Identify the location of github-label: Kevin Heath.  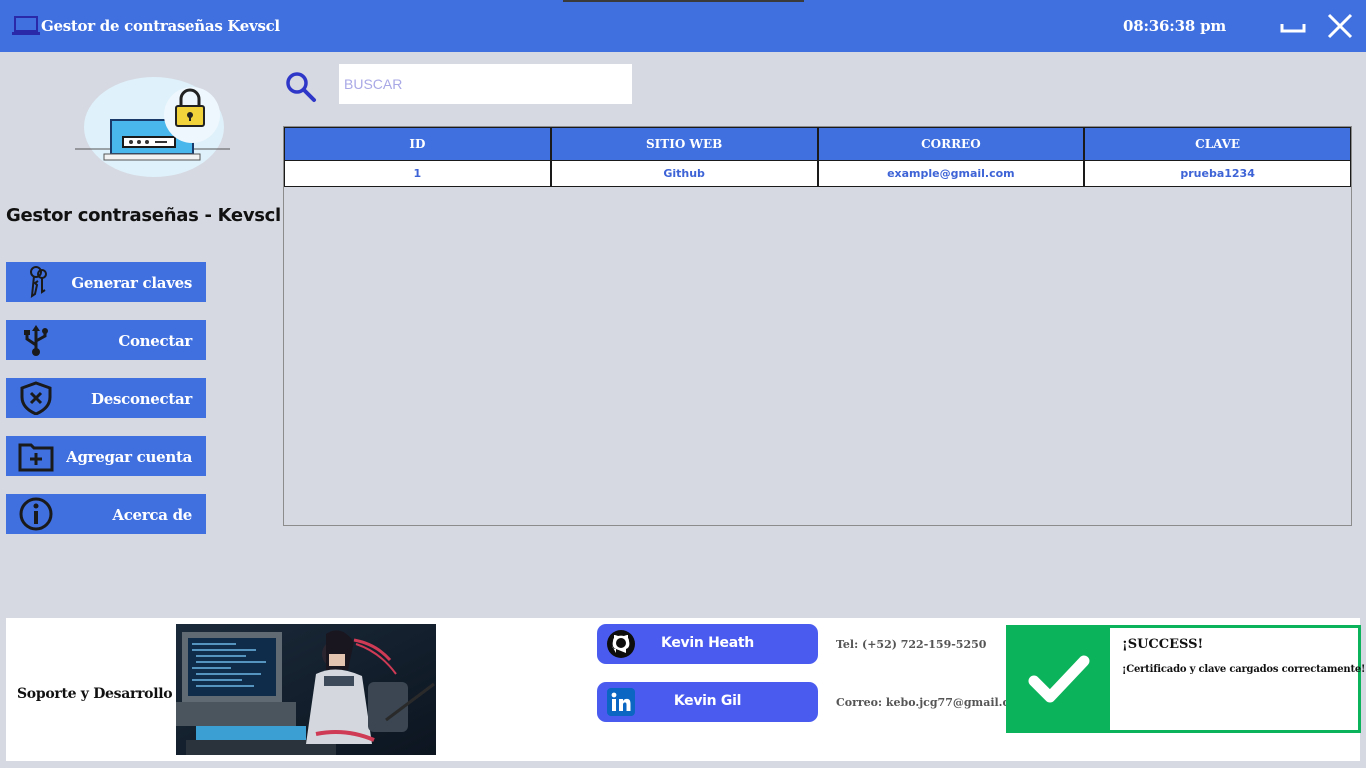
(707, 643).